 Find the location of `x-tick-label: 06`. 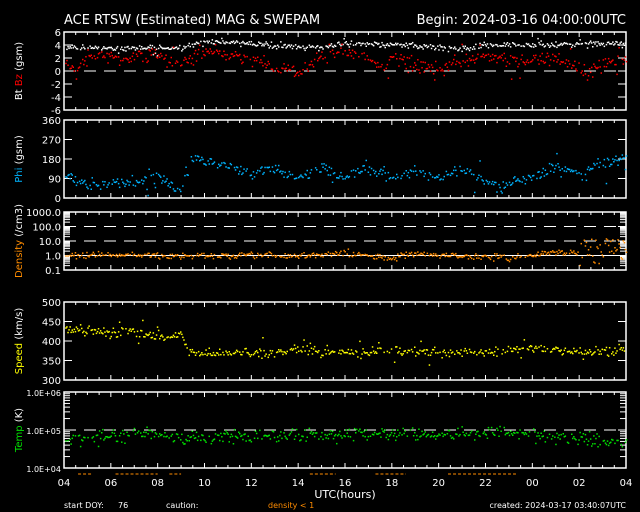

x-tick-label: 06 is located at coordinates (110, 483).